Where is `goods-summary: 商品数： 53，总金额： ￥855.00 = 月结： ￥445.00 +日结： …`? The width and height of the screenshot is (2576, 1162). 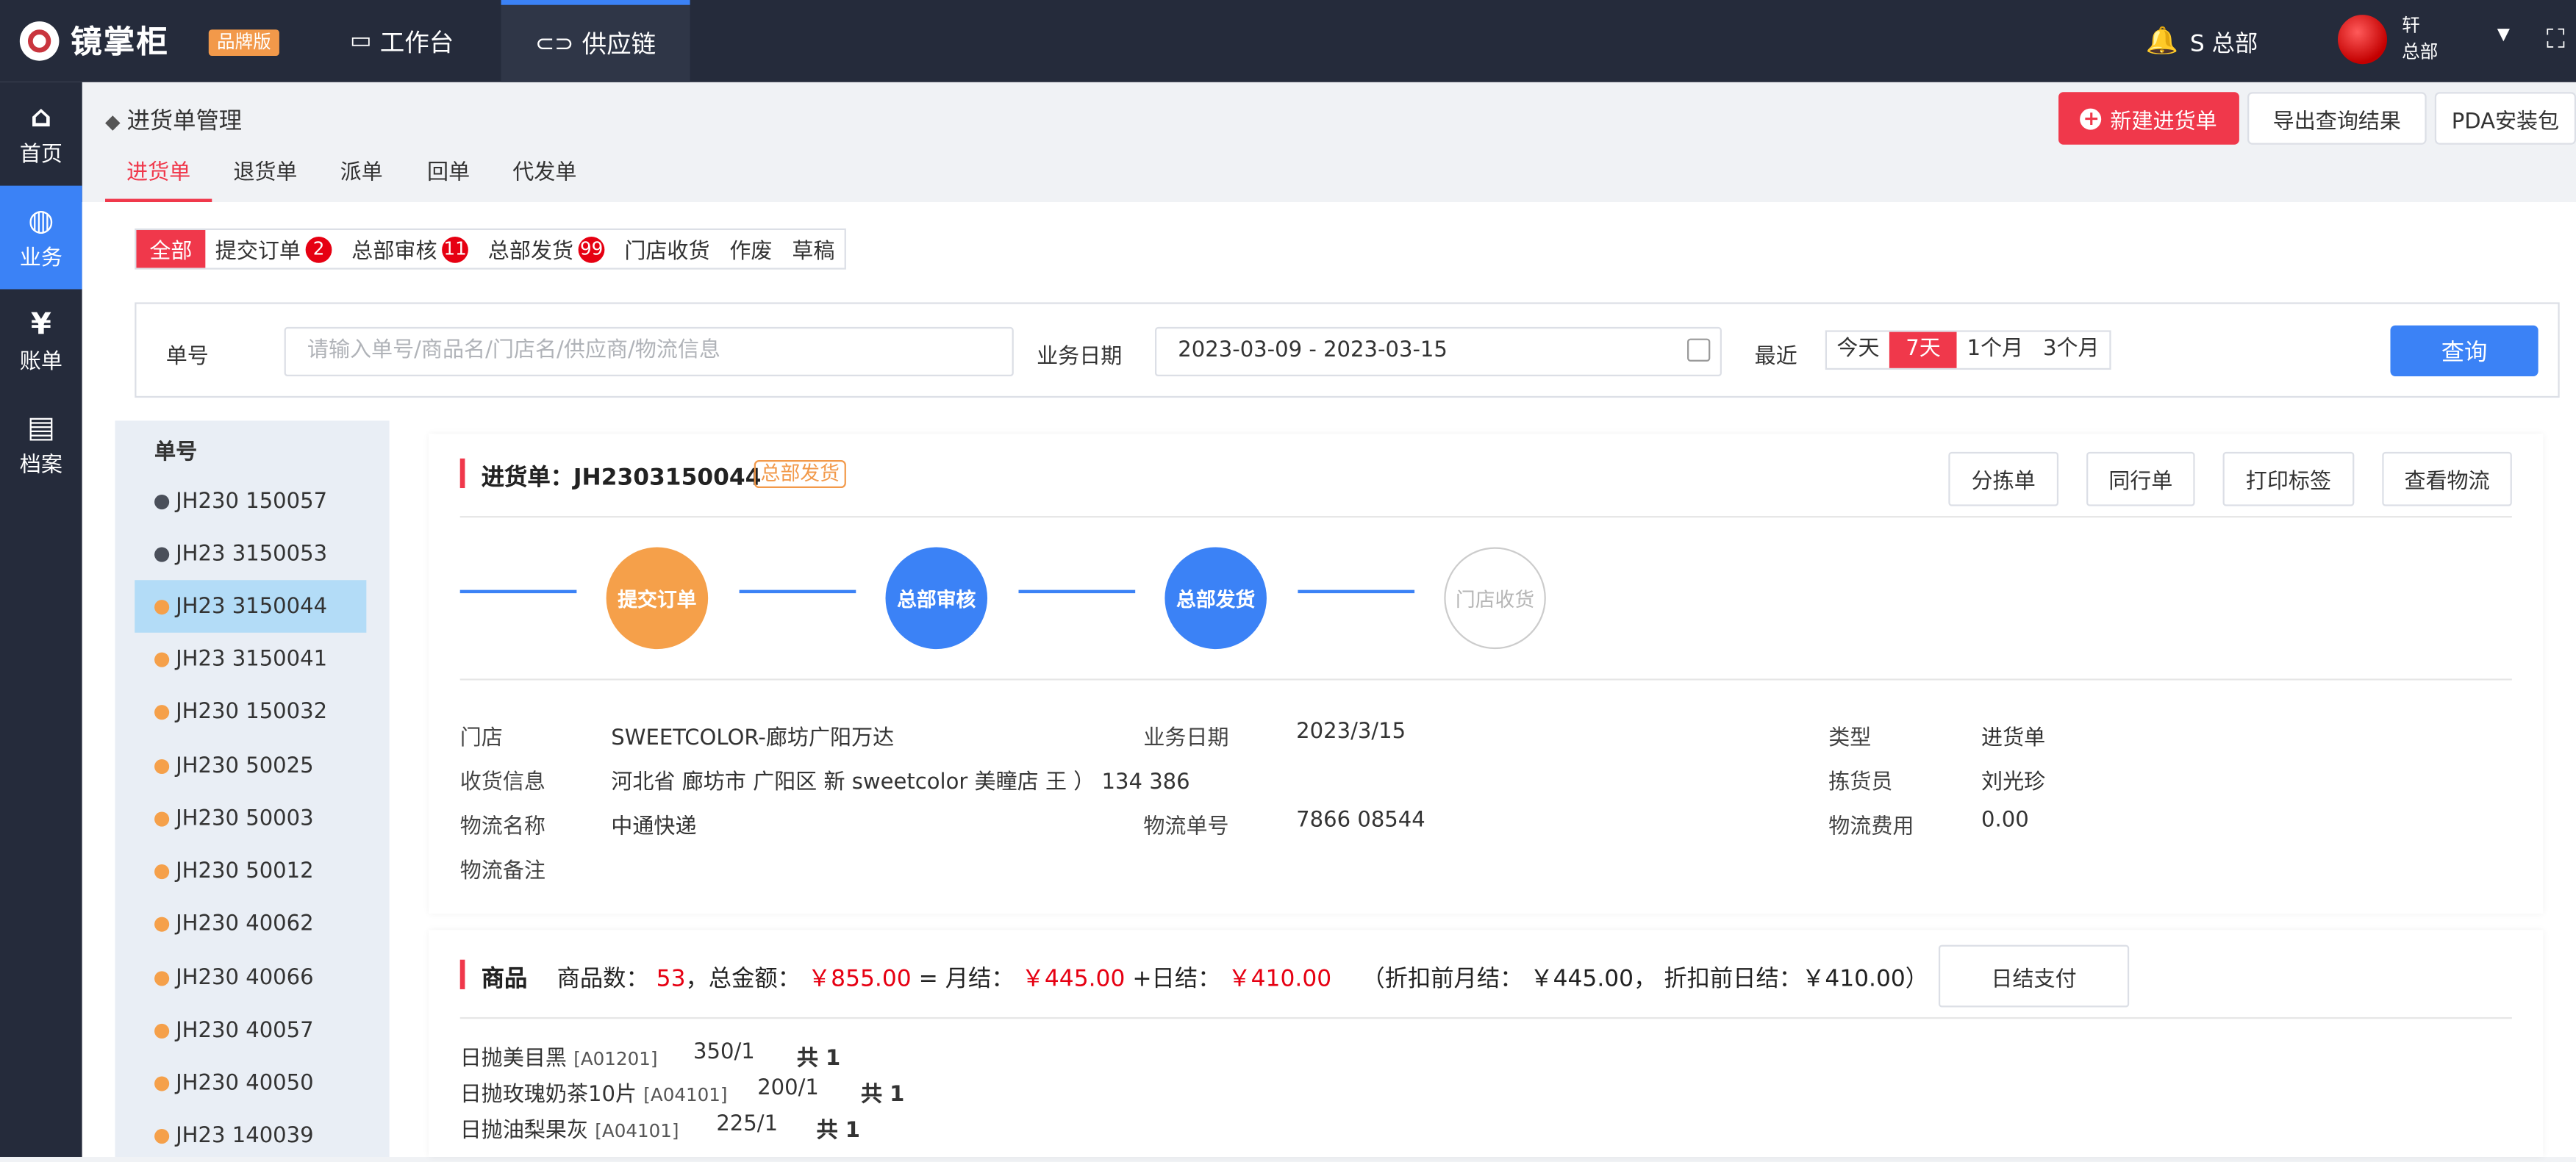
goods-summary: 商品数： 53，总金额： ￥855.00 = 月结： ￥445.00 +日结： … is located at coordinates (1243, 977).